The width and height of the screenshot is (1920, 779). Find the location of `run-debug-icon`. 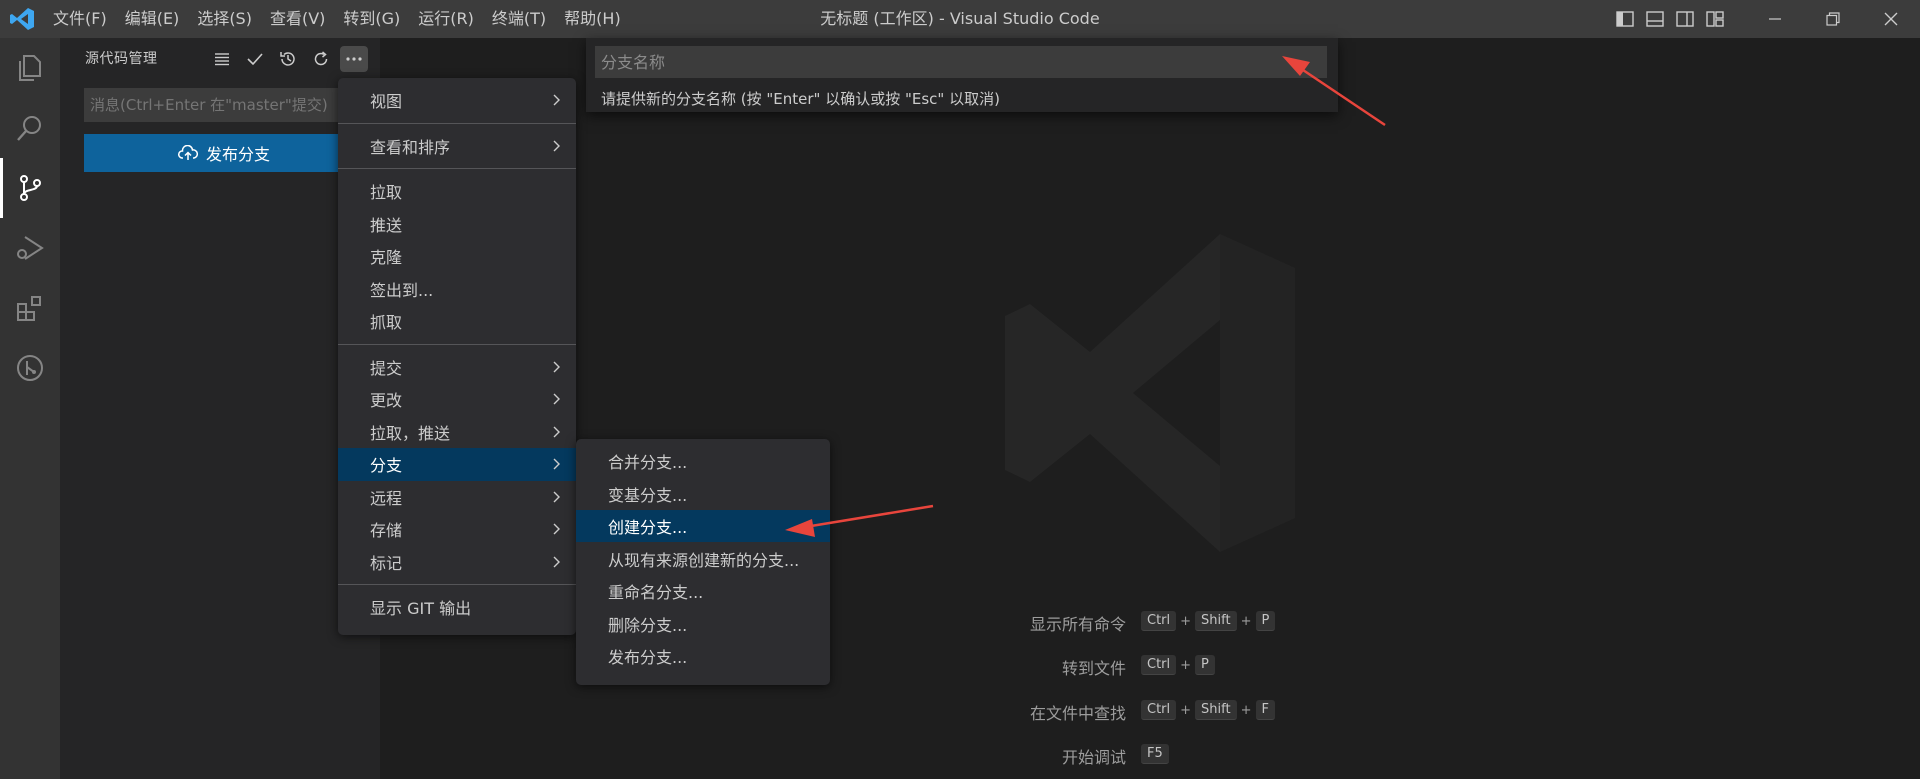

run-debug-icon is located at coordinates (30, 248).